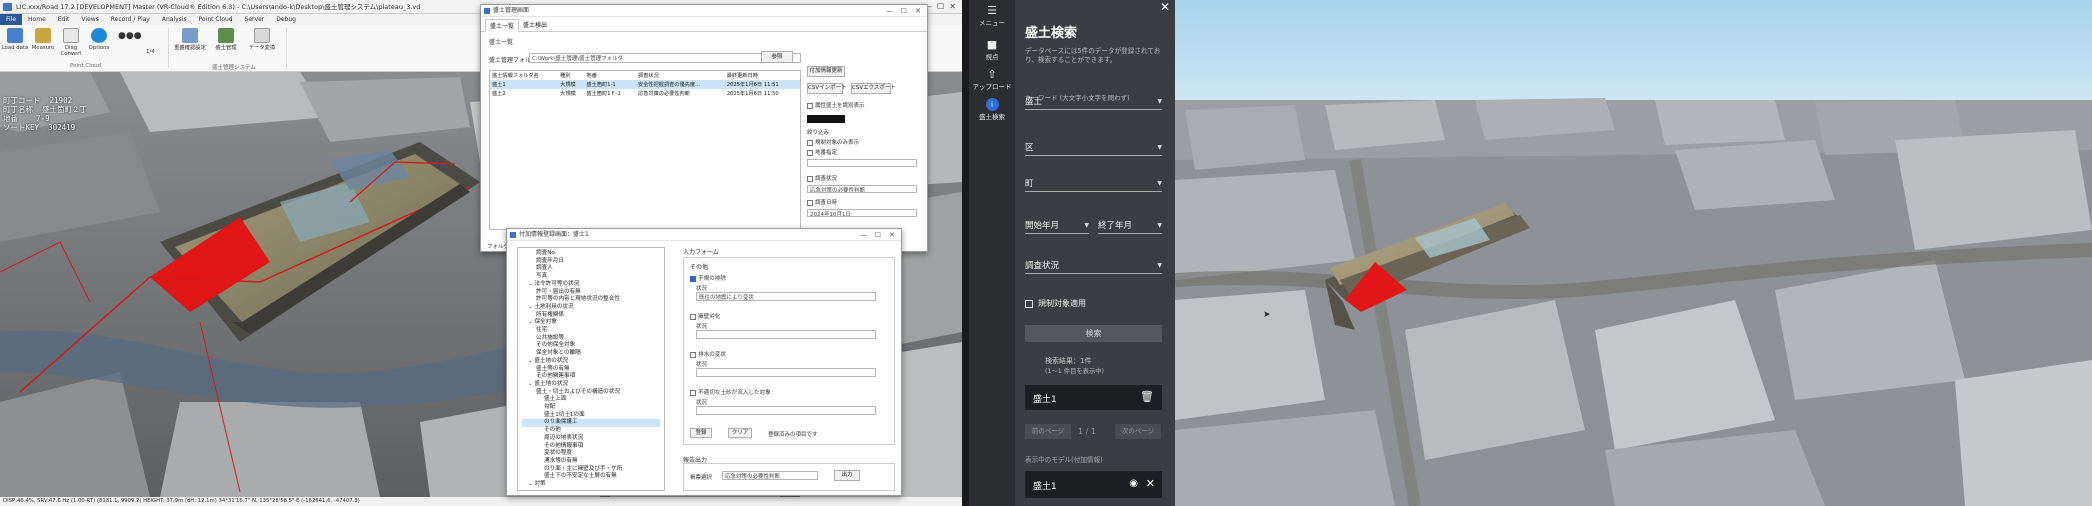  I want to click on tree-item: 調査人, so click(591, 269).